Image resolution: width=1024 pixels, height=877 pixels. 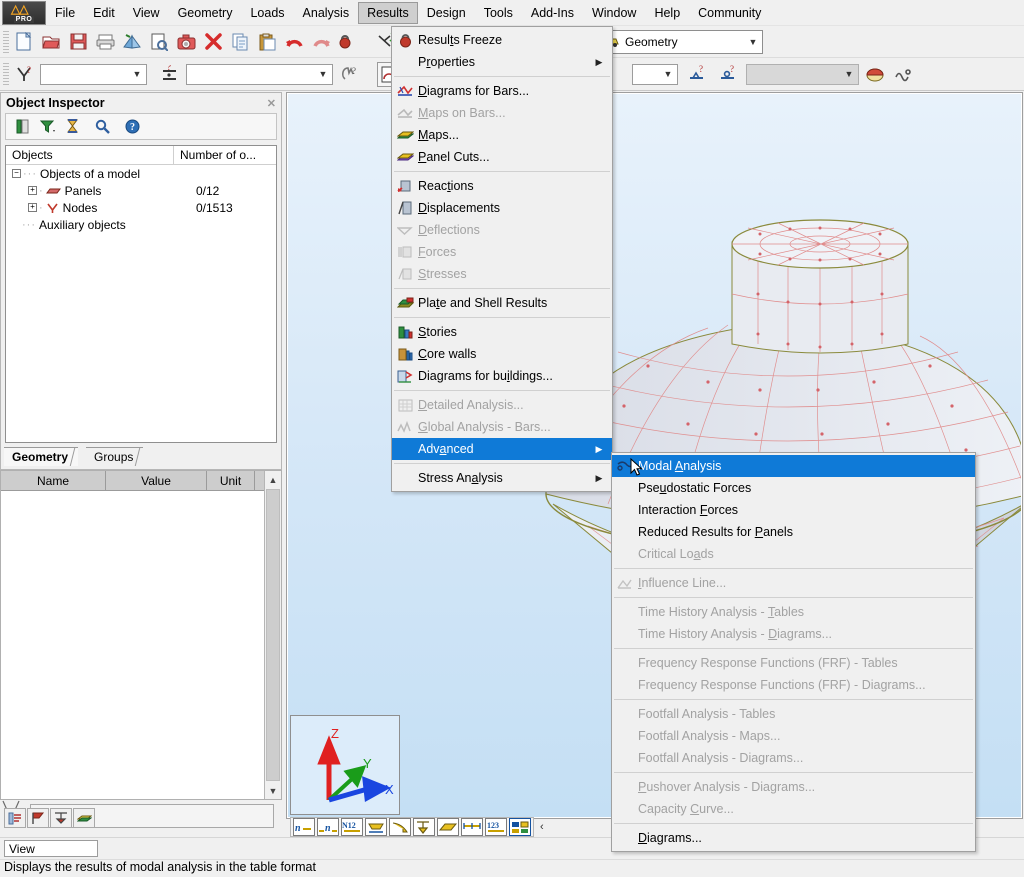 I want to click on bar-selection-input: ▼, so click(x=259, y=74).